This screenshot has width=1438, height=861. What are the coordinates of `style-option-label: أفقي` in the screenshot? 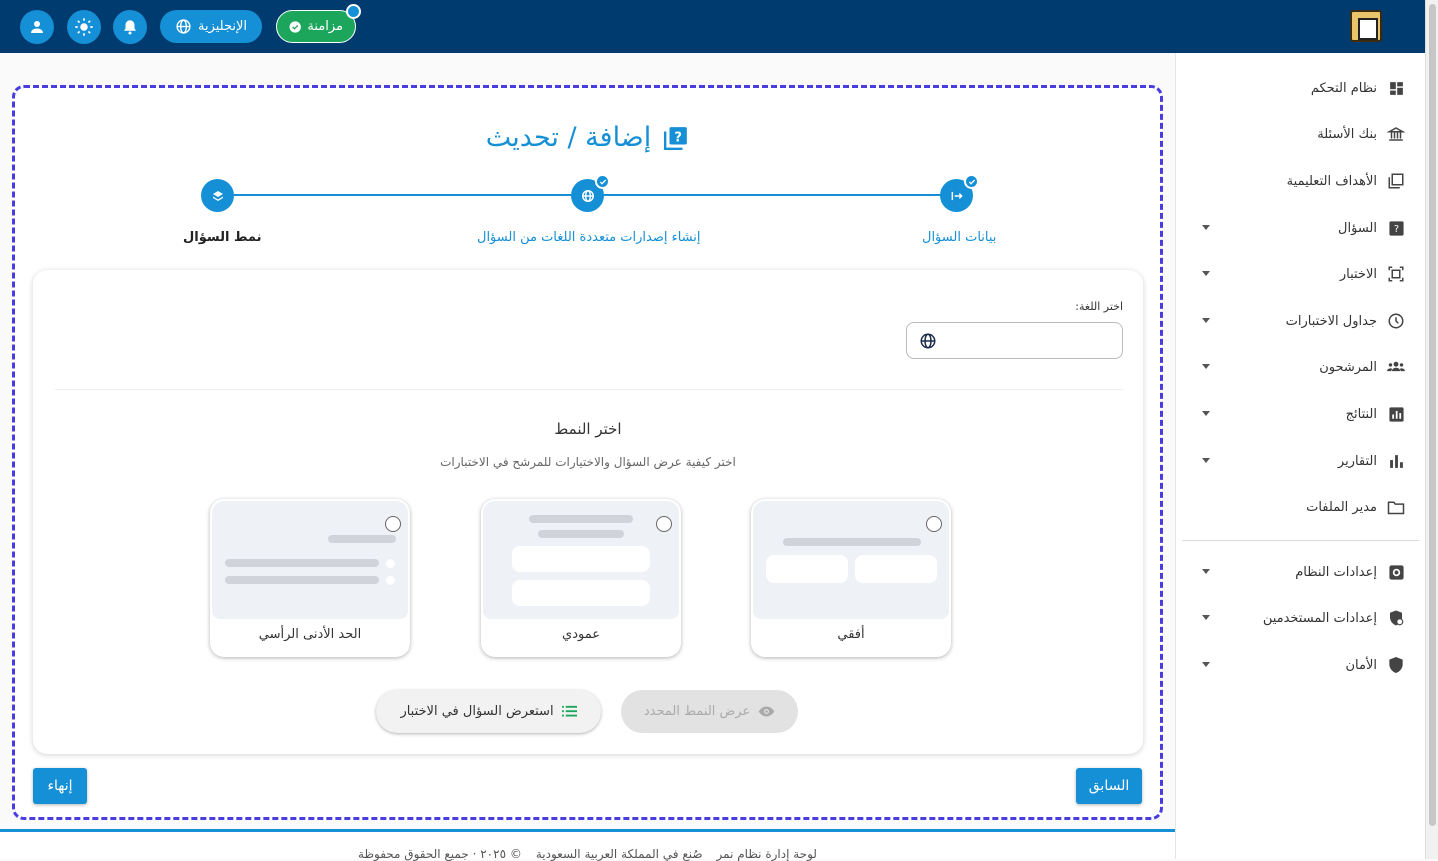 It's located at (851, 634).